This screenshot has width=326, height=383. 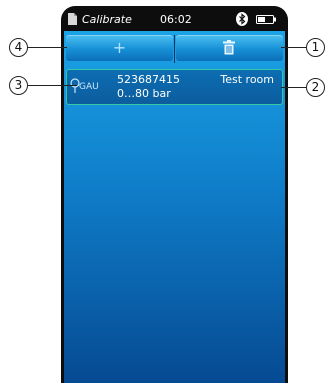 I want to click on pressure-range: 0…80 bar, so click(x=144, y=93).